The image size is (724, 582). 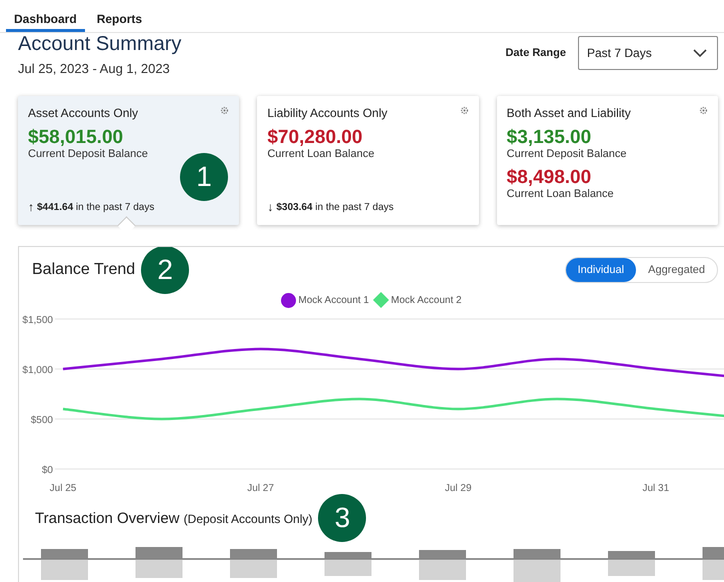 I want to click on legend-label: Mock Account 1, so click(x=333, y=300).